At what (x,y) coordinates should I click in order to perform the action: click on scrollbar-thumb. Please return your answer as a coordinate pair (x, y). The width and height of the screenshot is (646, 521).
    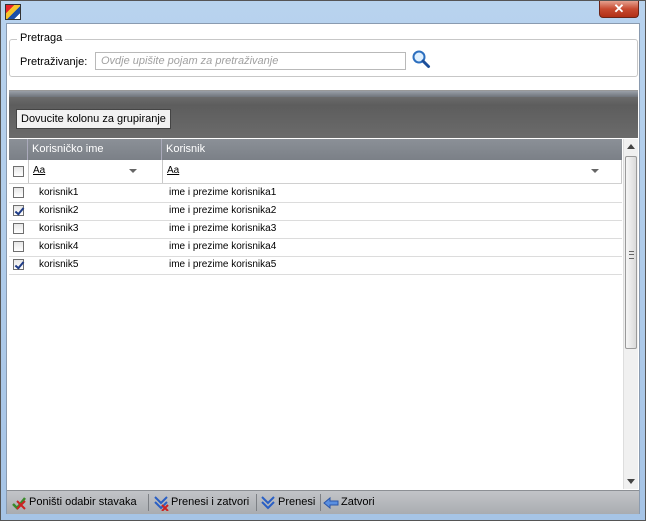
    Looking at the image, I should click on (631, 252).